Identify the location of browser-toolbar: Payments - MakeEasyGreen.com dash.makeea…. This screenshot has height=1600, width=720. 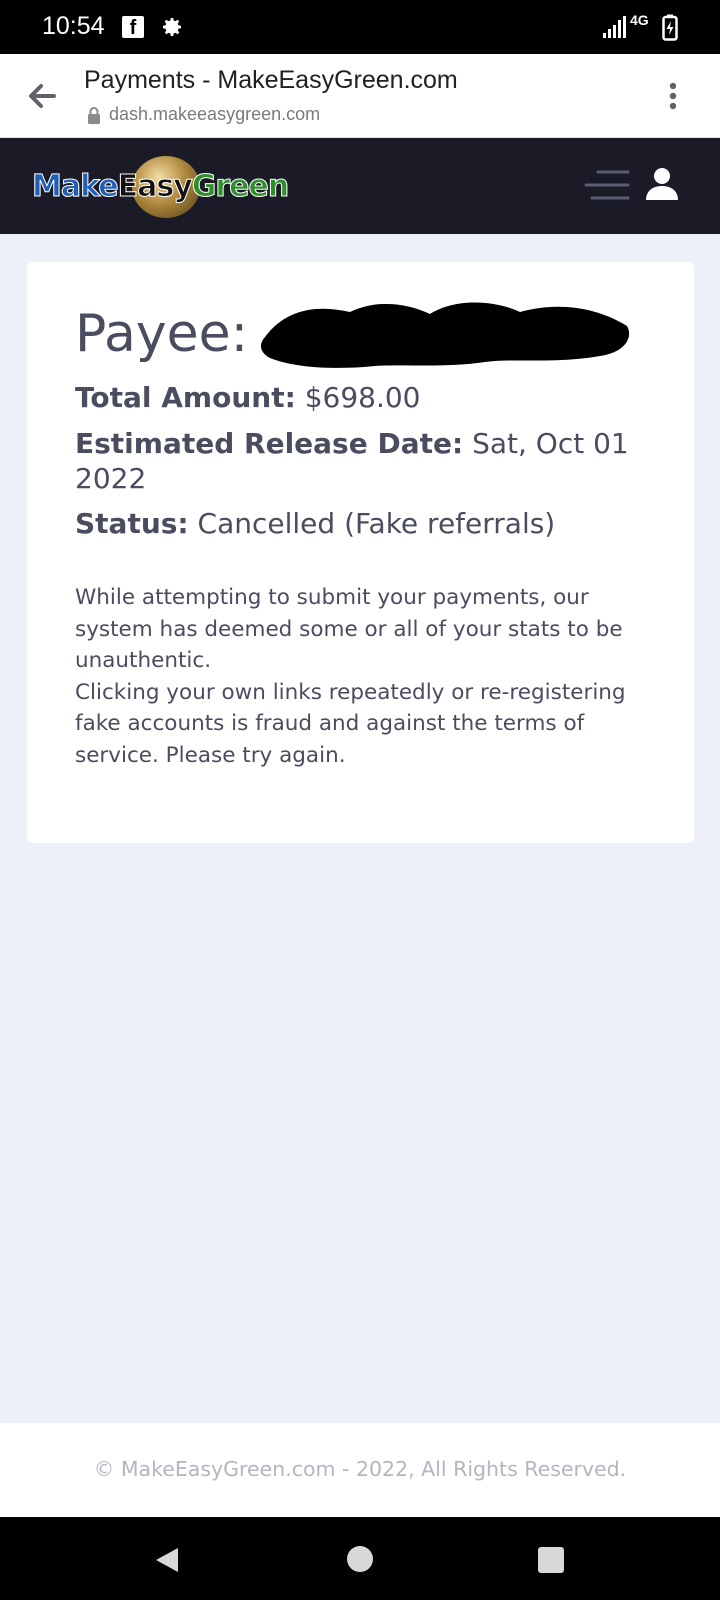
(360, 96).